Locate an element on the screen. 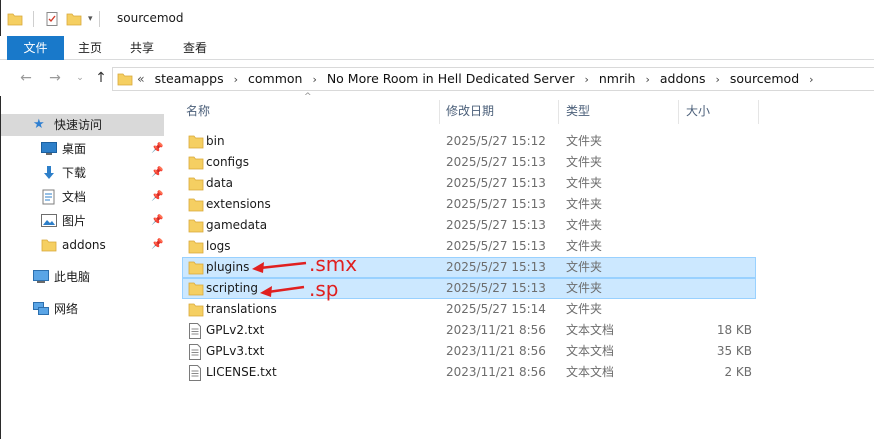 The image size is (874, 439). sidebar-item-label: 网络 is located at coordinates (66, 309).